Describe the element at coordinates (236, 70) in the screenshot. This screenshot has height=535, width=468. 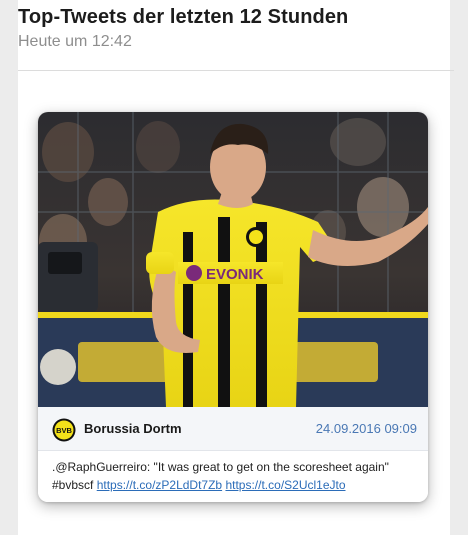
I see `divider` at that location.